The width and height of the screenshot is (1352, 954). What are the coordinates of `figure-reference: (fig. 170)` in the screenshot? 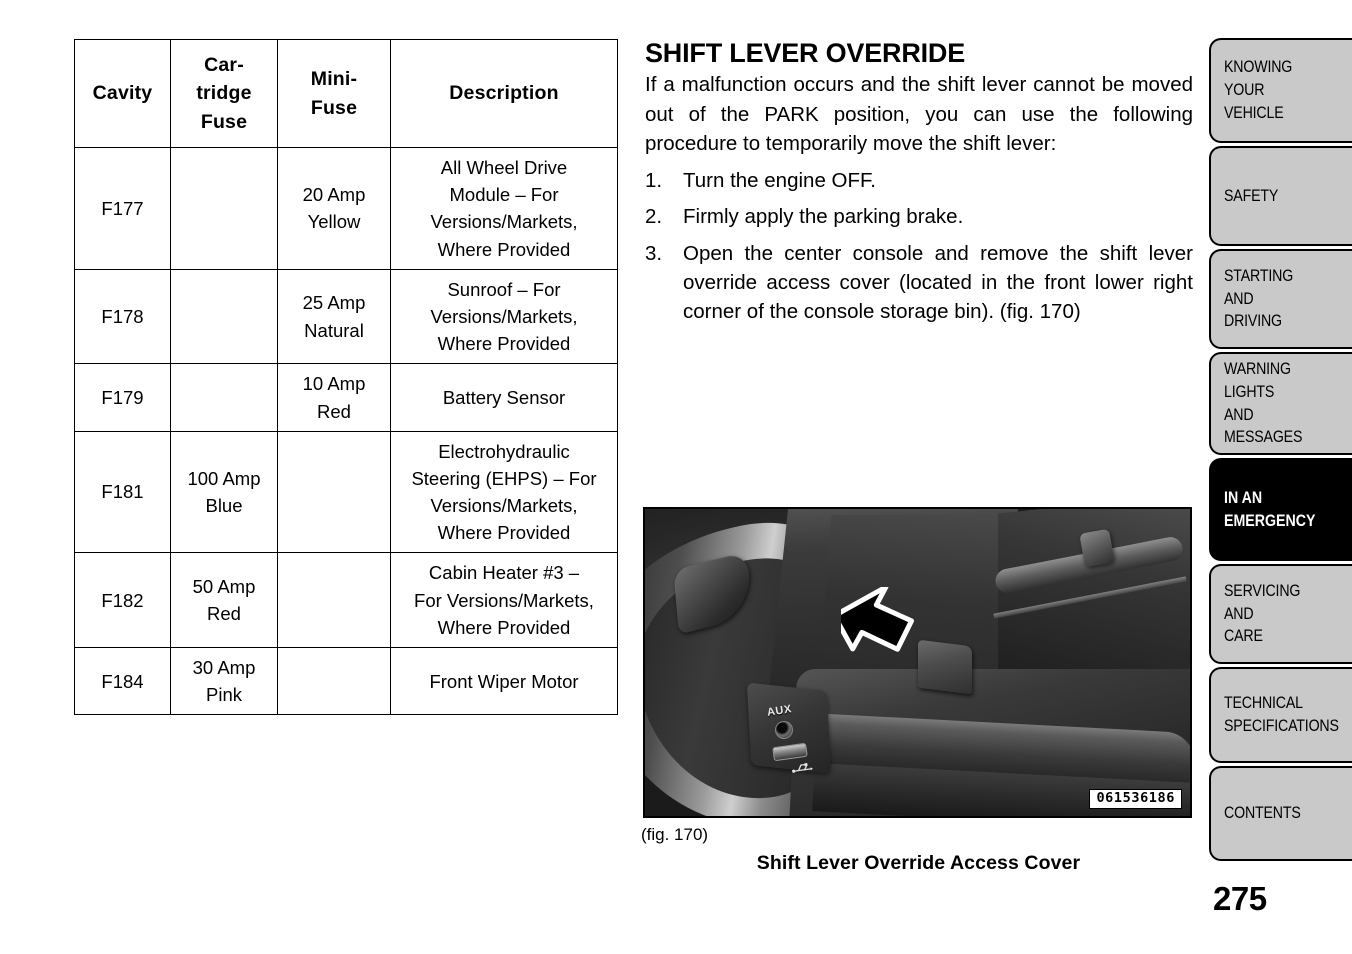 It's located at (675, 834).